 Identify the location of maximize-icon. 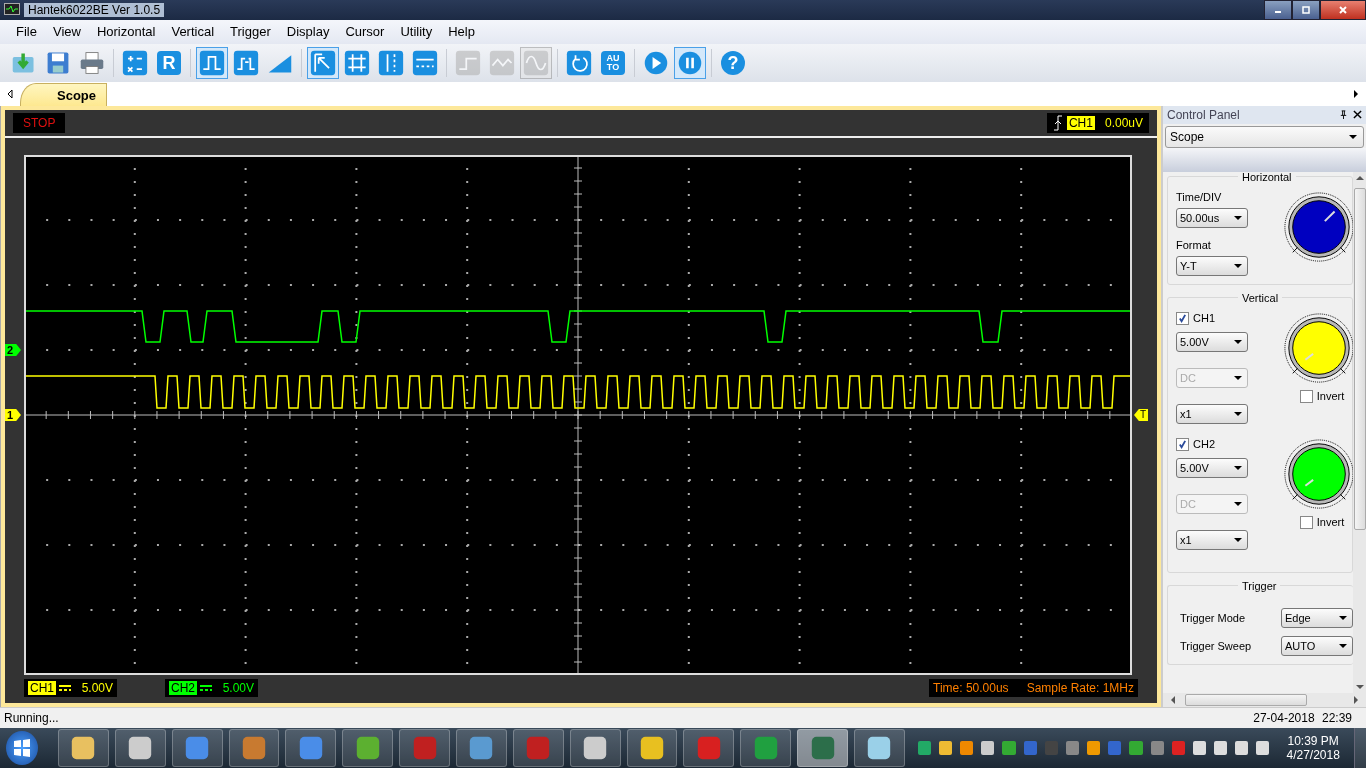
(1306, 10).